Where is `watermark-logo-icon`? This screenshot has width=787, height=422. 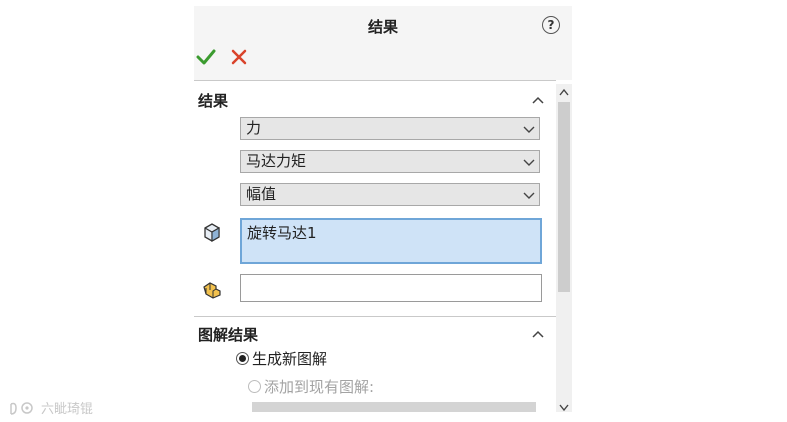
watermark-logo-icon is located at coordinates (21, 408).